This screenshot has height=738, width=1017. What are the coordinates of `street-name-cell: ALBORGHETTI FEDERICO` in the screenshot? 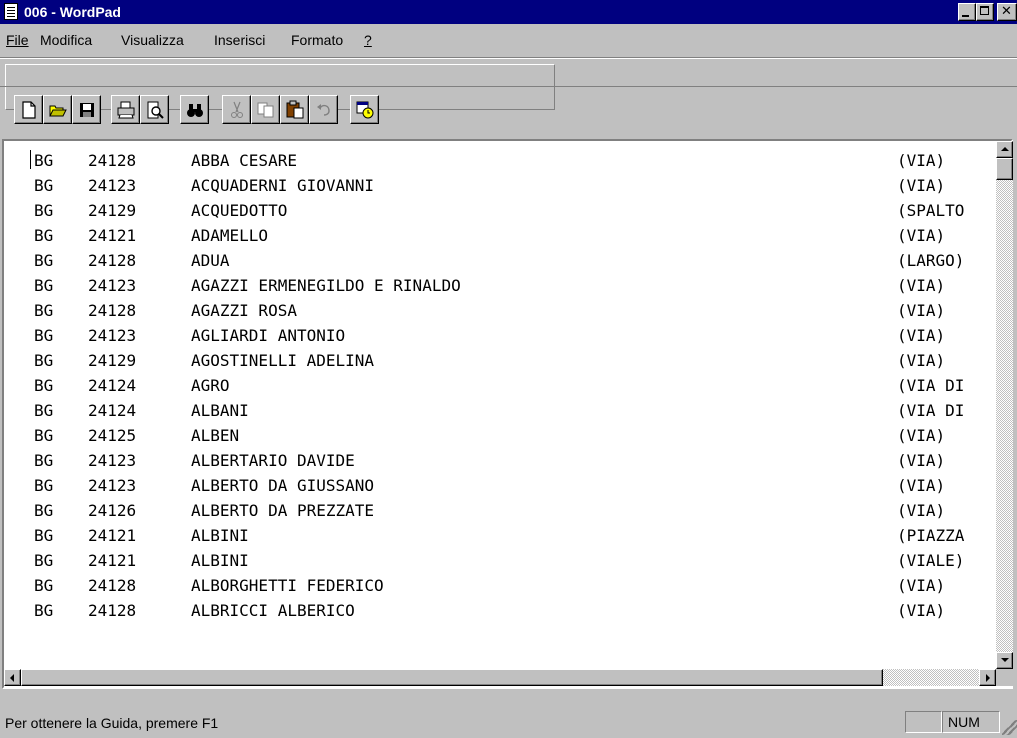 It's located at (287, 585).